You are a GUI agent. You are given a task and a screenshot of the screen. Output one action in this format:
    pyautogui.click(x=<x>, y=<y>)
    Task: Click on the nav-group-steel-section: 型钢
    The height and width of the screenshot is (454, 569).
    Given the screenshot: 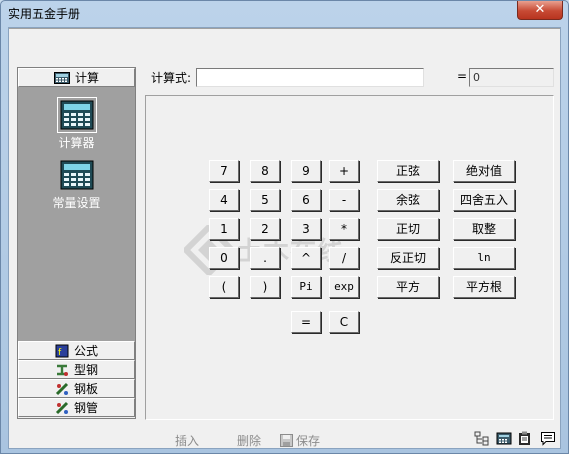 What is the action you would take?
    pyautogui.click(x=76, y=369)
    